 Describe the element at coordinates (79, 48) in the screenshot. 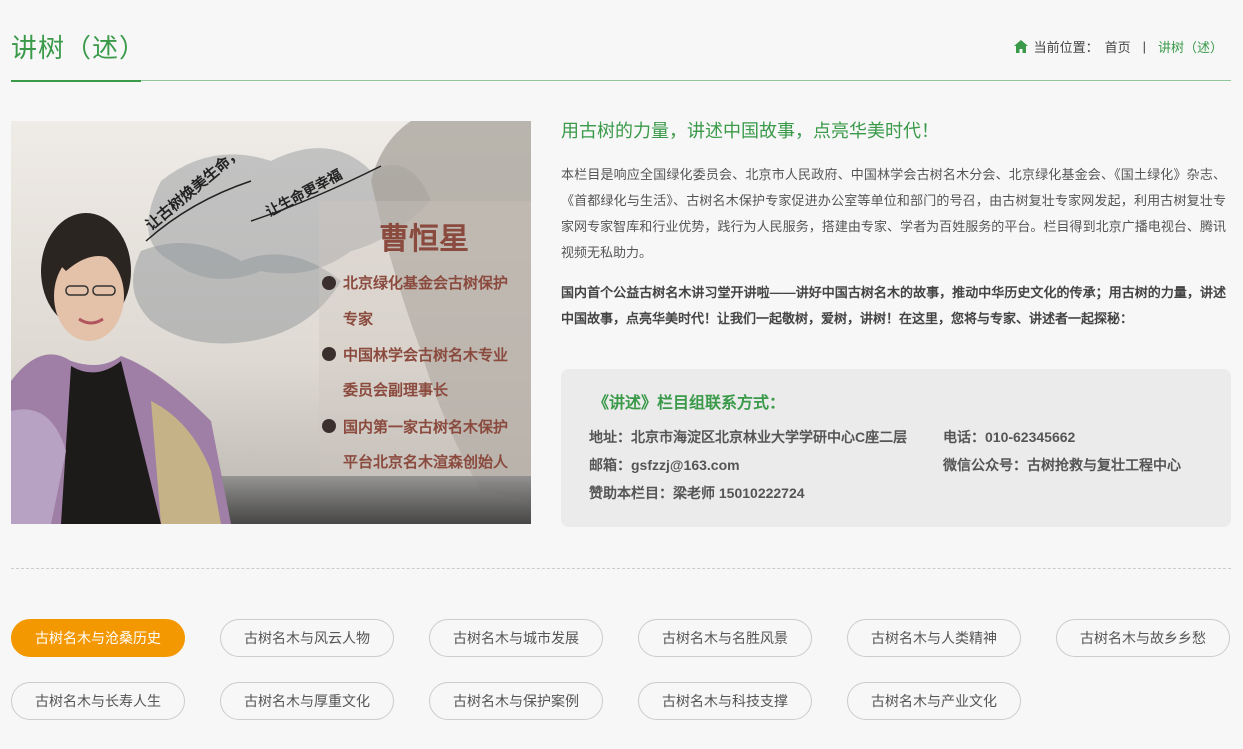

I see `page-title: 讲树（述）` at that location.